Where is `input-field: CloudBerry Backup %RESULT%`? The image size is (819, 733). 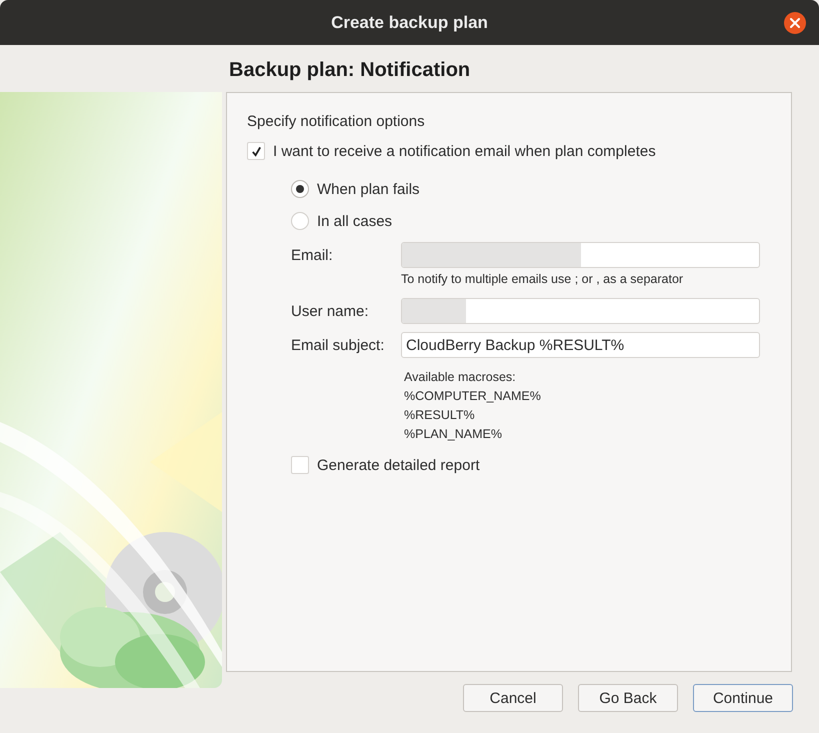
input-field: CloudBerry Backup %RESULT% is located at coordinates (580, 345).